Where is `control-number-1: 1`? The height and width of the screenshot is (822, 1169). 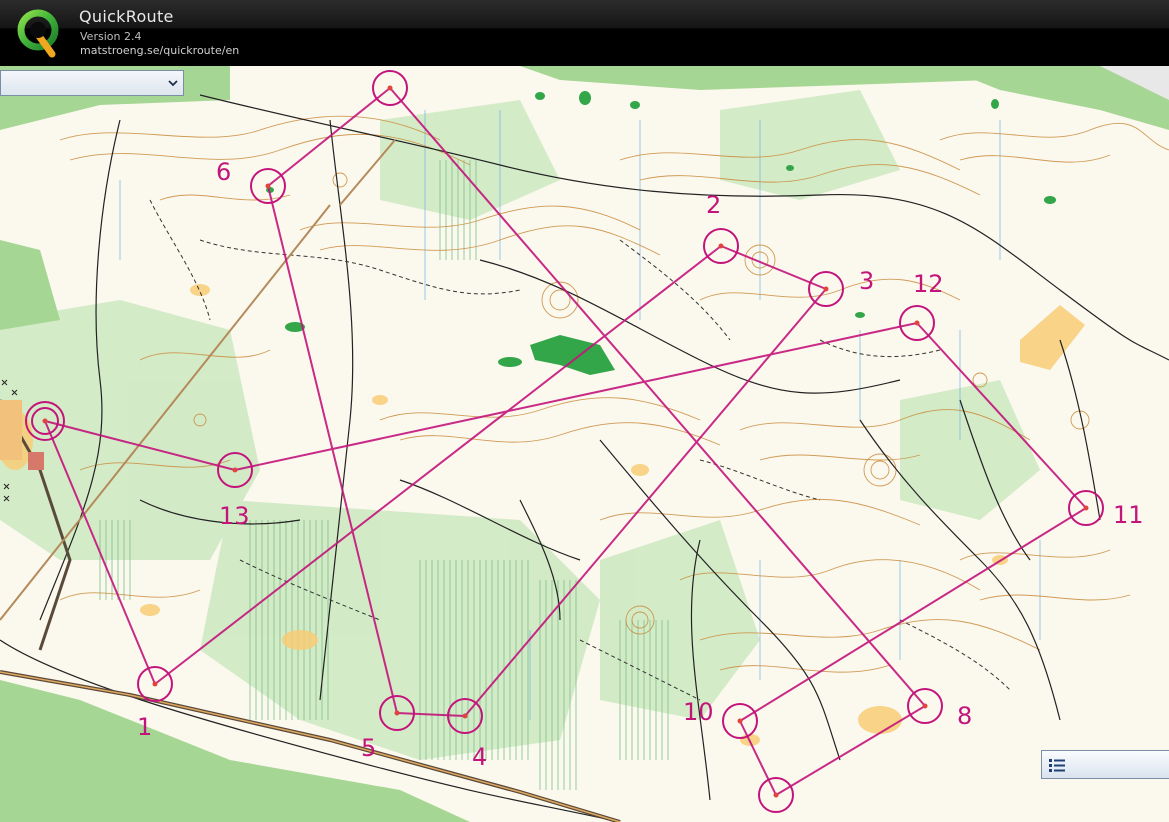
control-number-1: 1 is located at coordinates (144, 727).